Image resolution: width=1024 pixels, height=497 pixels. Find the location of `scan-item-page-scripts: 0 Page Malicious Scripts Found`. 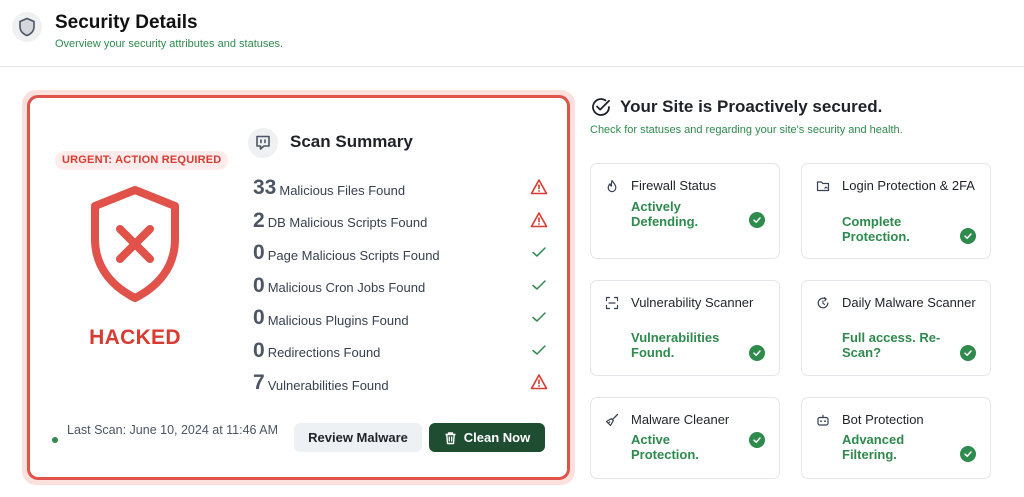

scan-item-page-scripts: 0 Page Malicious Scripts Found is located at coordinates (400, 253).